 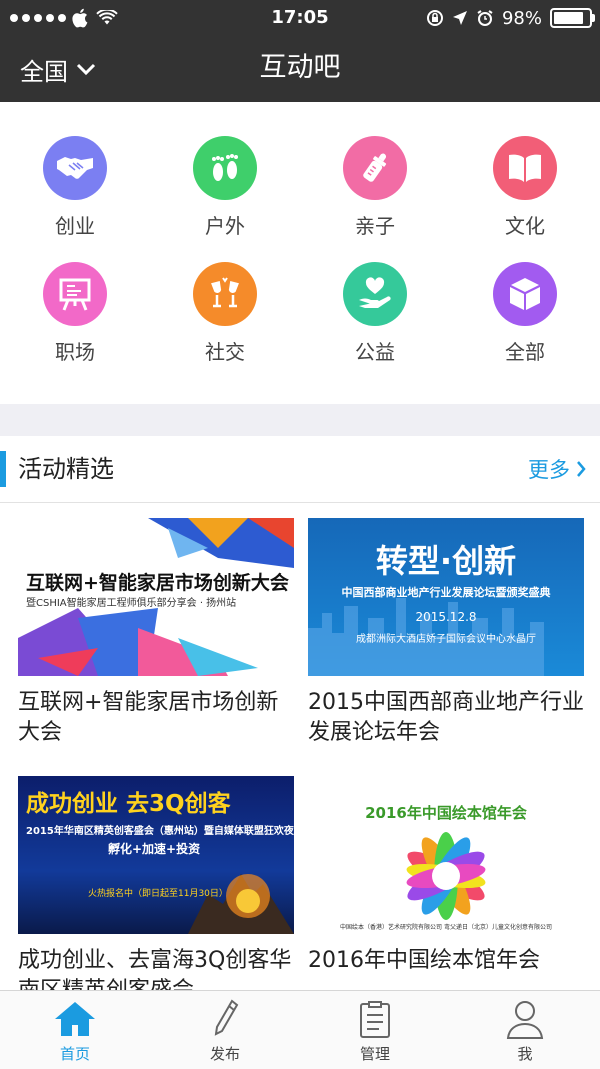 I want to click on heart-hand-icon, so click(x=375, y=292).